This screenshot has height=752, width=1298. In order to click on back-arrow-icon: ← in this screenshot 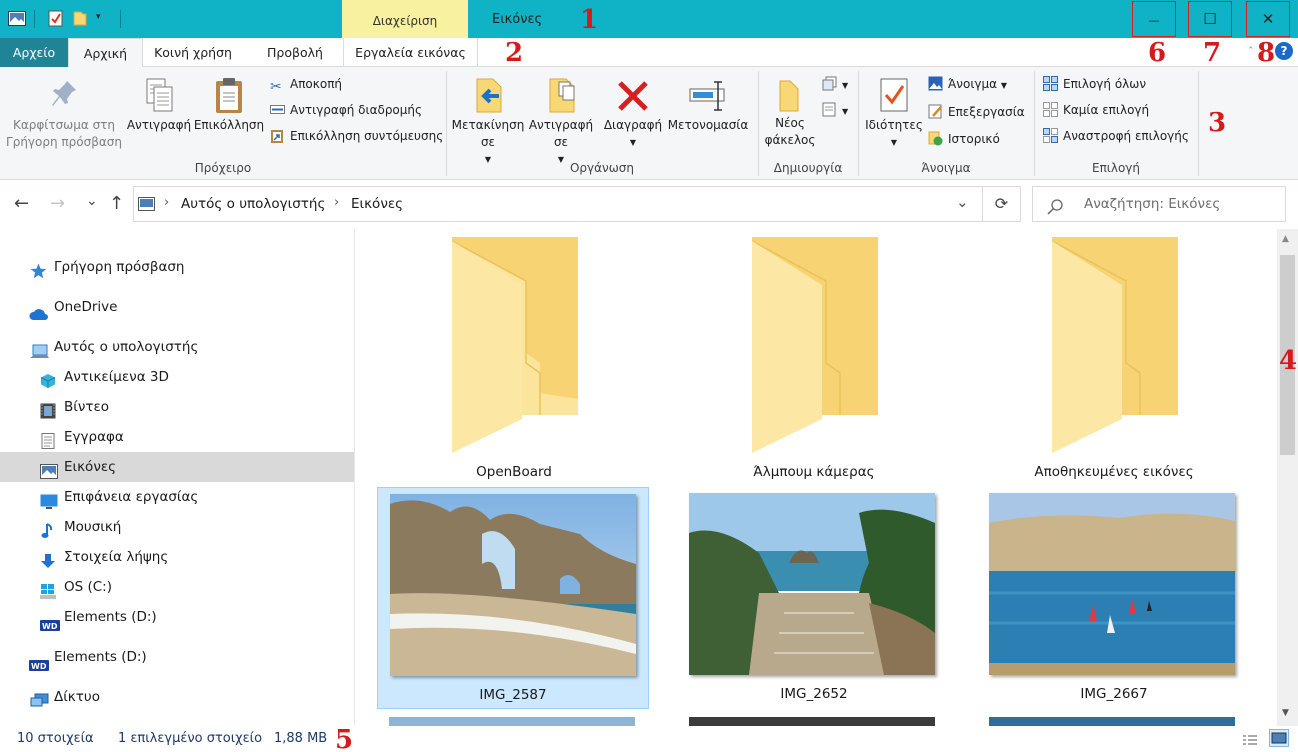, I will do `click(21, 204)`.